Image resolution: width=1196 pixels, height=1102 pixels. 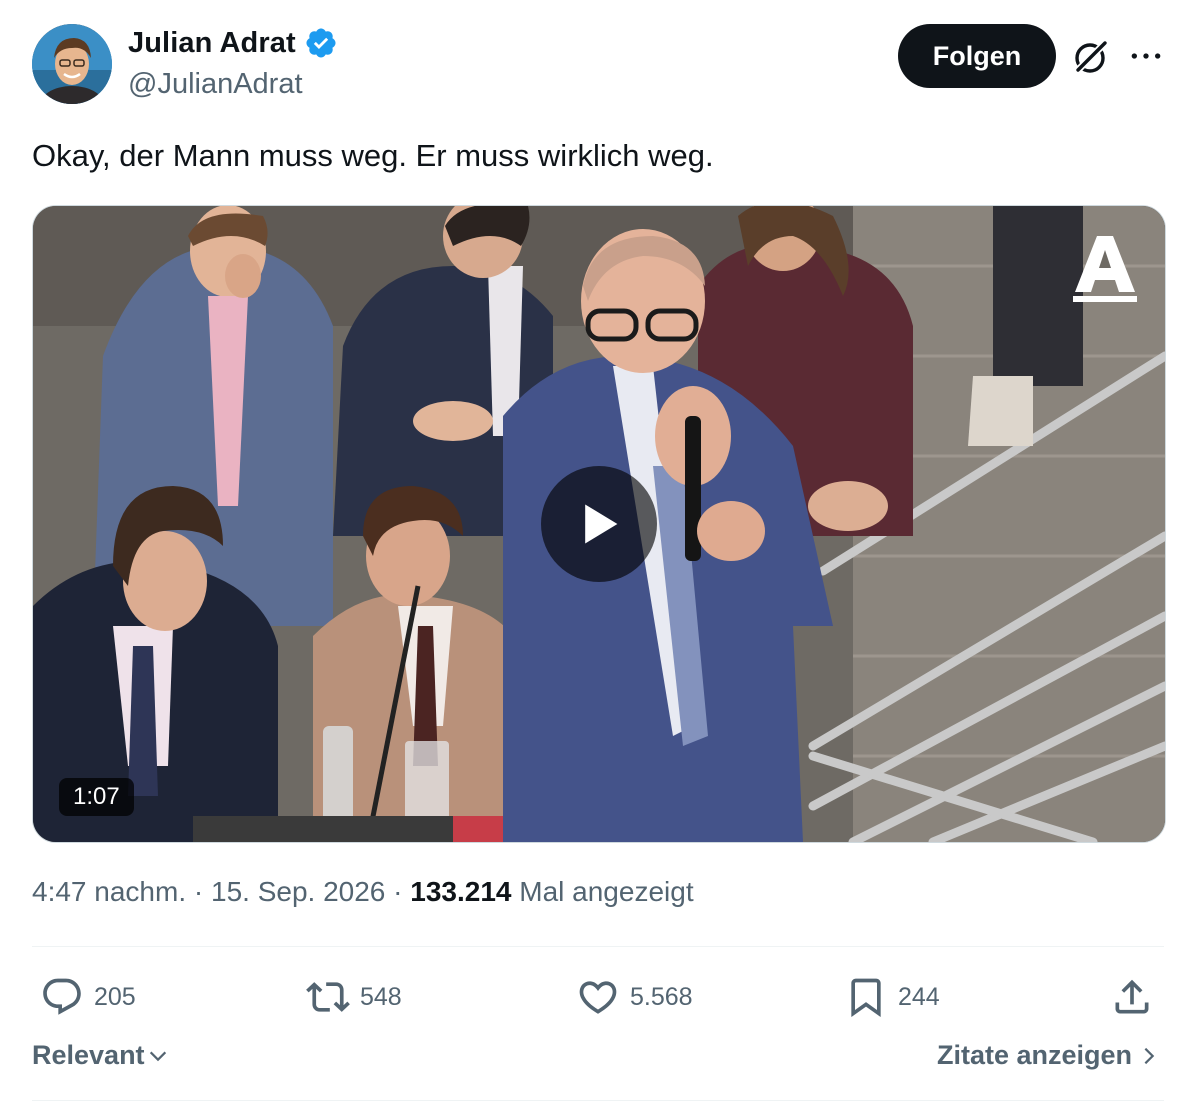 What do you see at coordinates (109, 891) in the screenshot?
I see `tweet-time: 4:47 nachm.` at bounding box center [109, 891].